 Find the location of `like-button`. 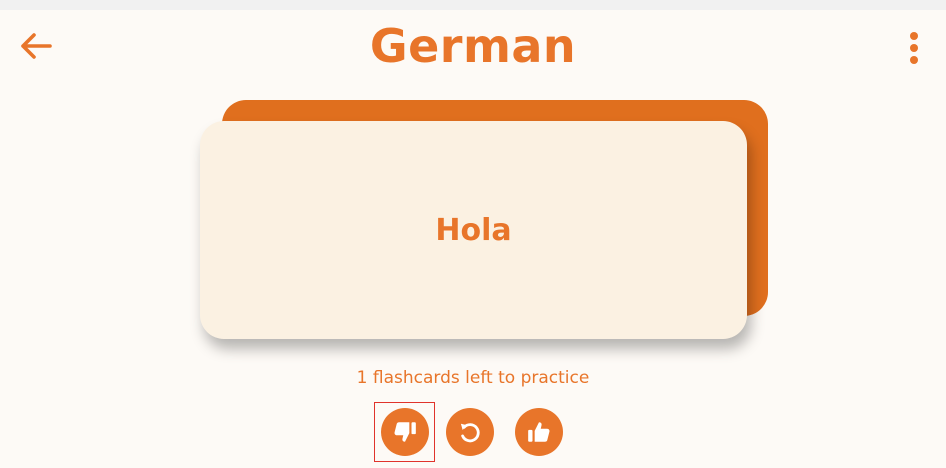

like-button is located at coordinates (539, 432).